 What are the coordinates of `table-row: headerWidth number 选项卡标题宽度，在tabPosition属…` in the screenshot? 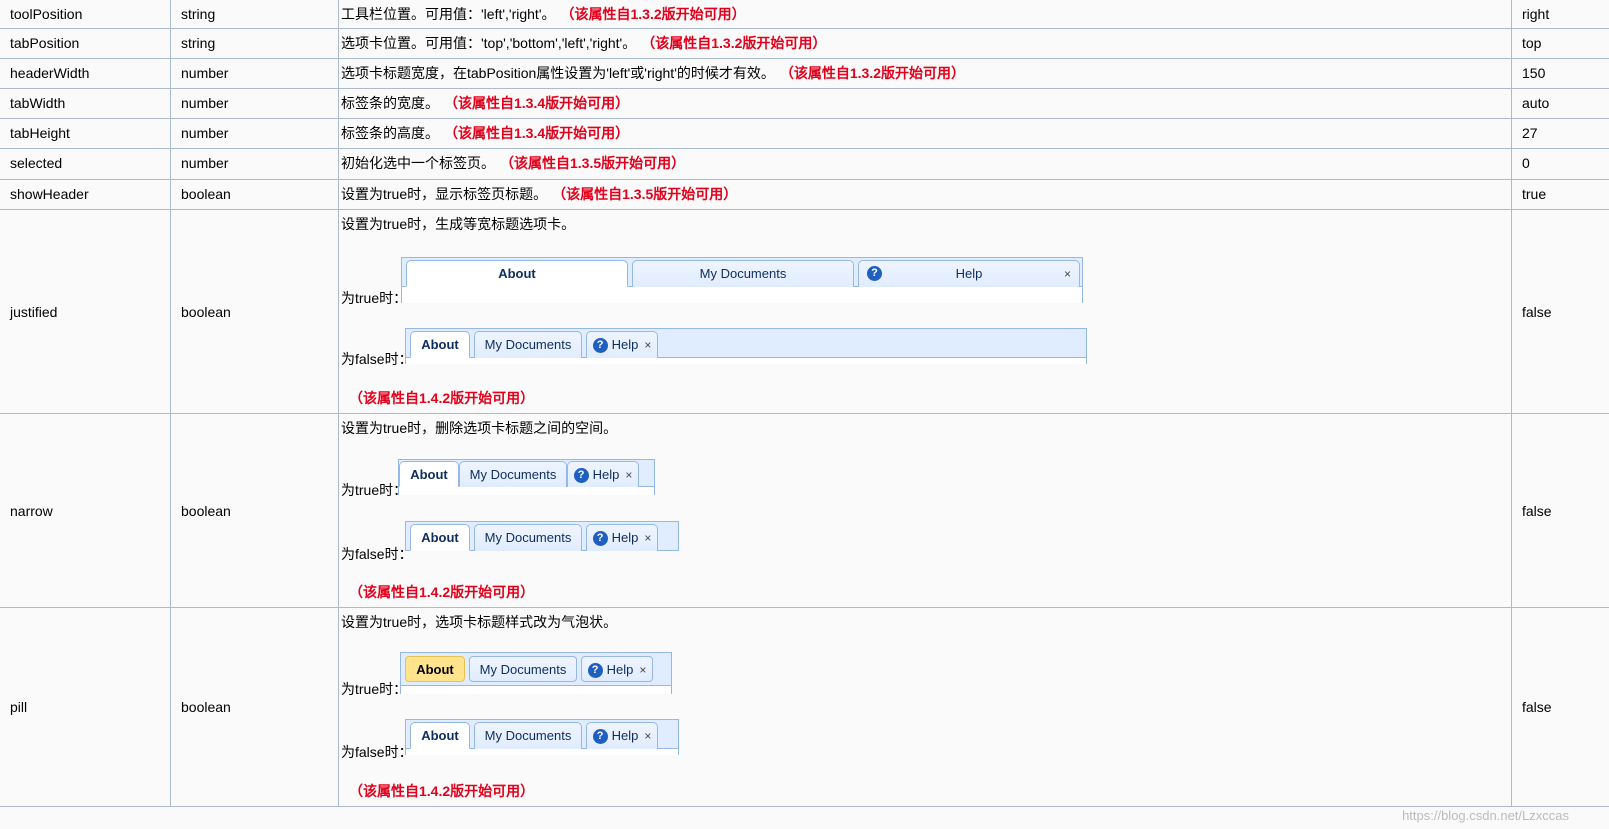 It's located at (804, 74).